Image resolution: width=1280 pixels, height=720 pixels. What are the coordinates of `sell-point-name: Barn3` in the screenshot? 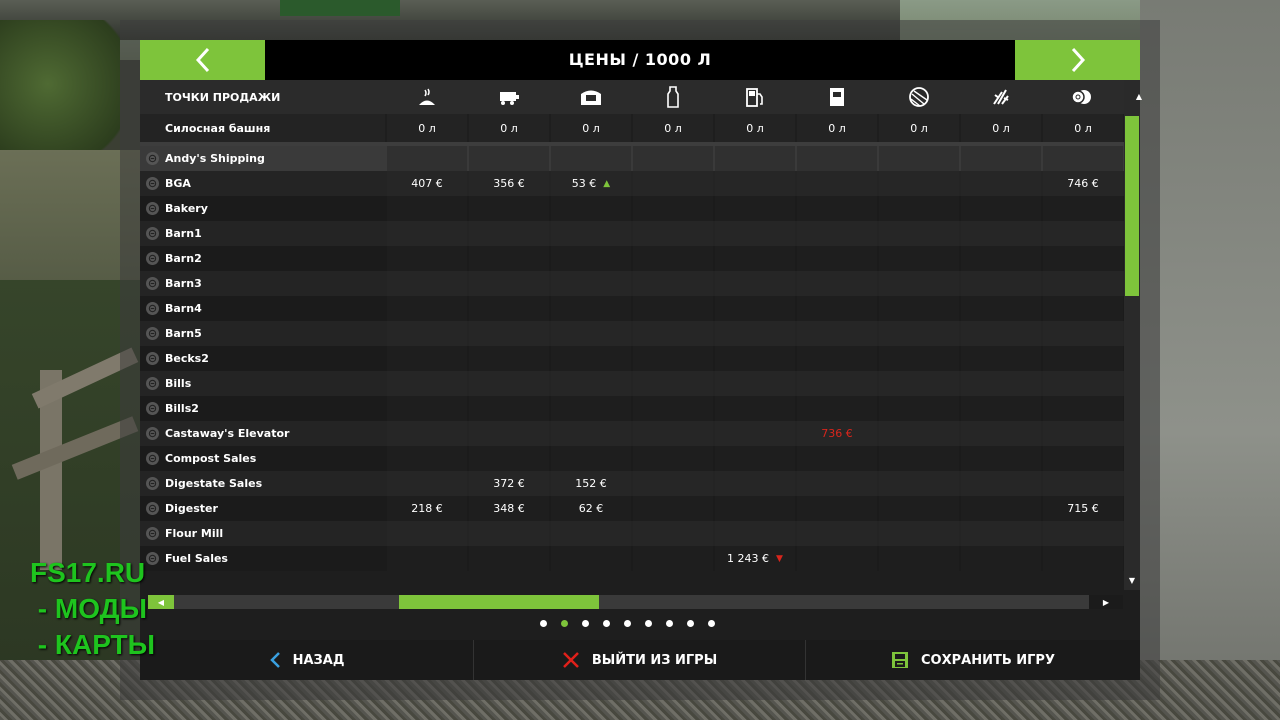 It's located at (262, 283).